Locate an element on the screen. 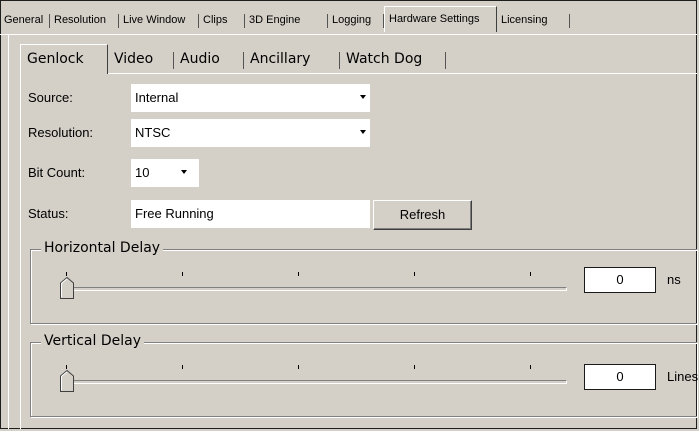  status-label: Status: is located at coordinates (48, 213).